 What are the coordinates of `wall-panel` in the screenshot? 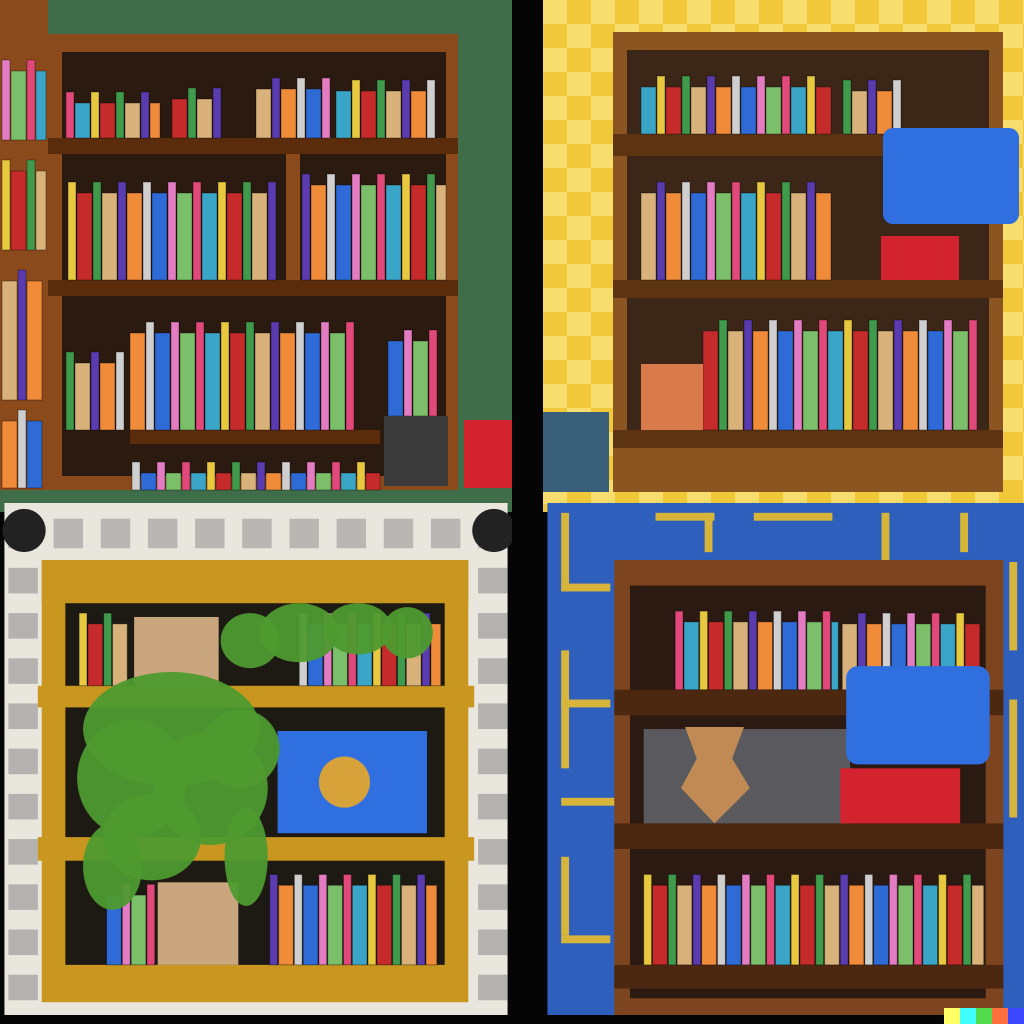 It's located at (747, 776).